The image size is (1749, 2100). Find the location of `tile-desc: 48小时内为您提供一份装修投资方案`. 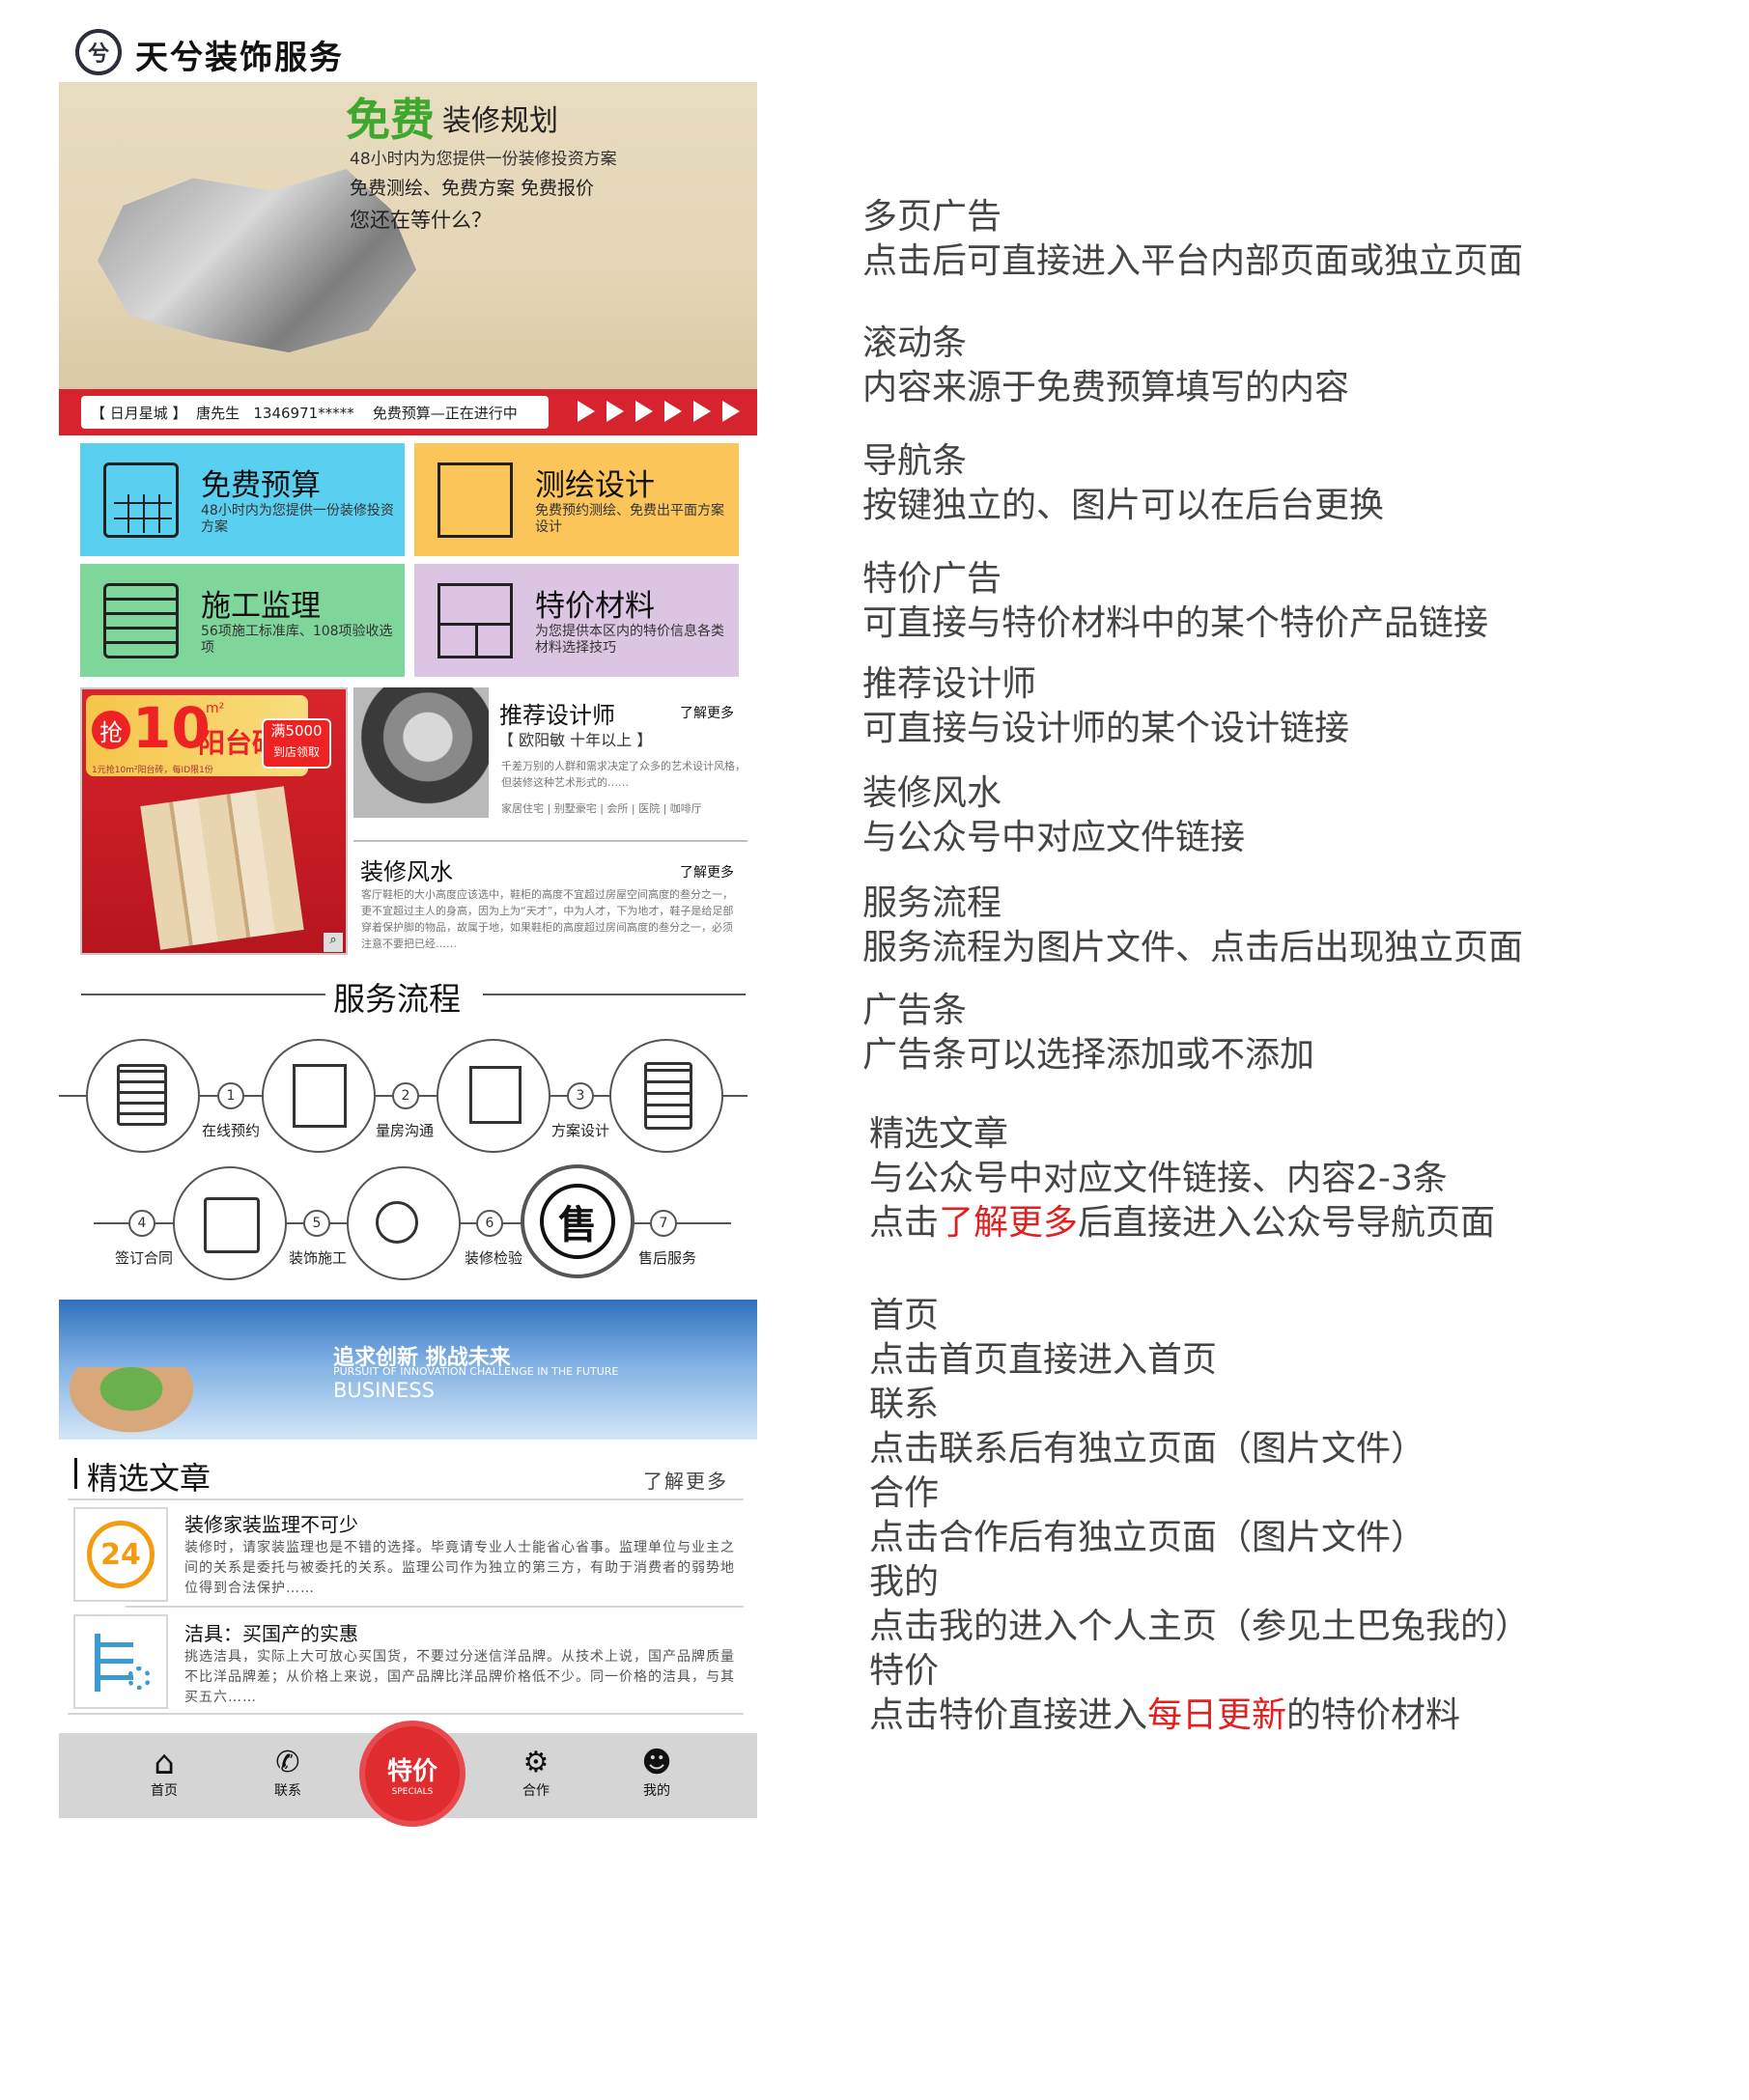

tile-desc: 48小时内为您提供一份装修投资方案 is located at coordinates (297, 519).